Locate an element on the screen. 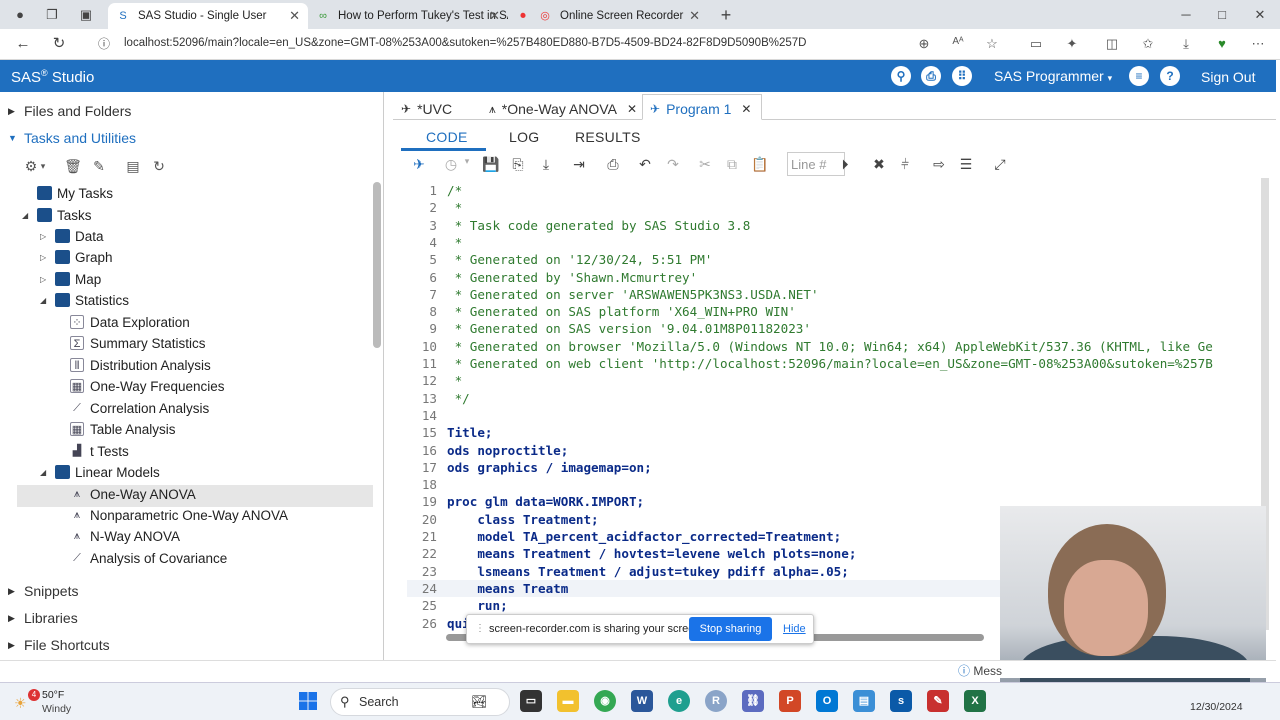 This screenshot has width=1280, height=720. minimize-icon: ─ is located at coordinates (1186, 15).